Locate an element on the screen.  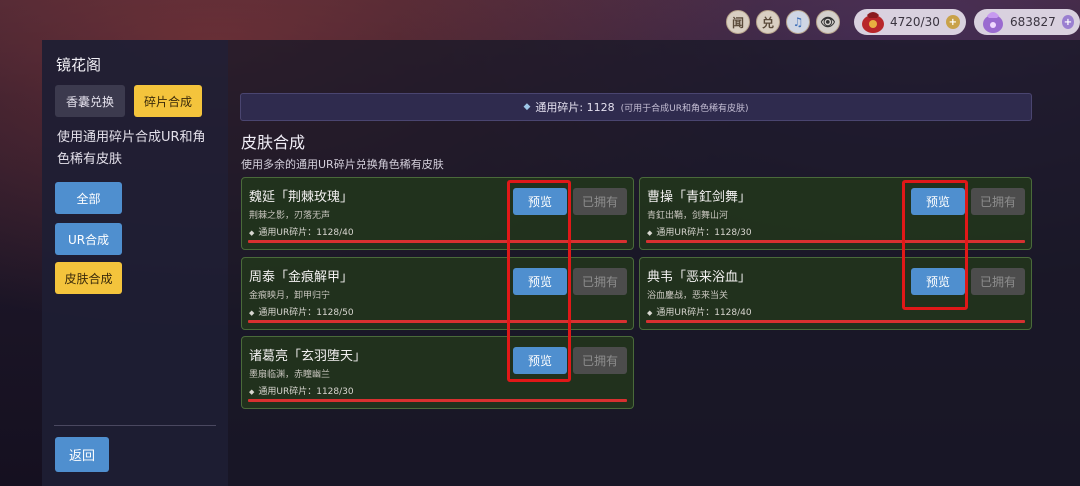
skin-cost: ◆ 通用UR碎片：1128/50 is located at coordinates (301, 311).